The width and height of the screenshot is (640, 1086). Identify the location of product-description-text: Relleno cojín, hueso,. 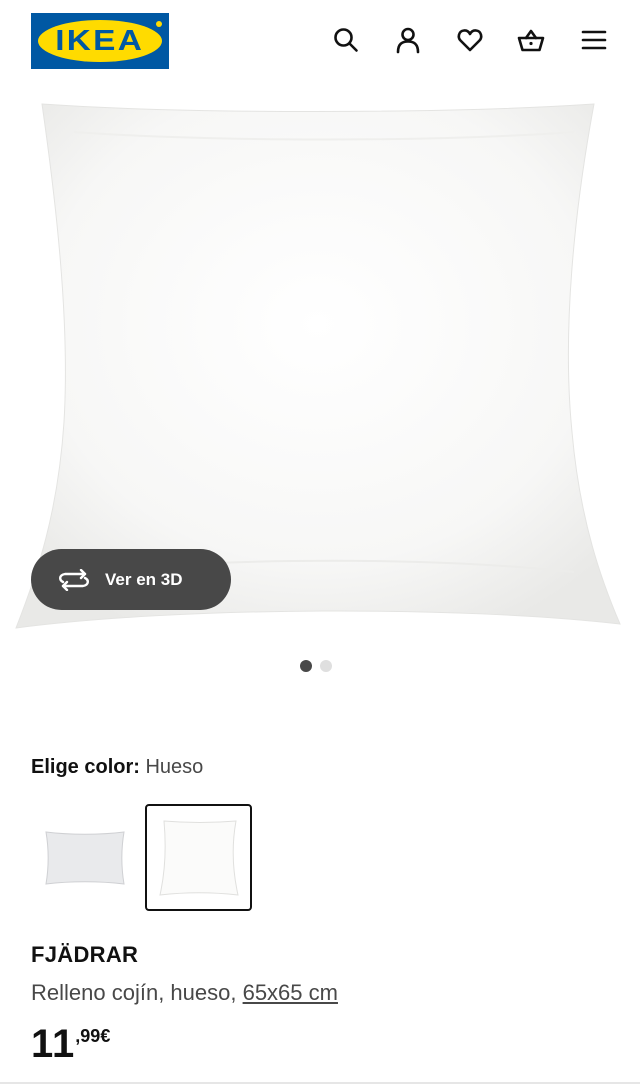
(137, 992).